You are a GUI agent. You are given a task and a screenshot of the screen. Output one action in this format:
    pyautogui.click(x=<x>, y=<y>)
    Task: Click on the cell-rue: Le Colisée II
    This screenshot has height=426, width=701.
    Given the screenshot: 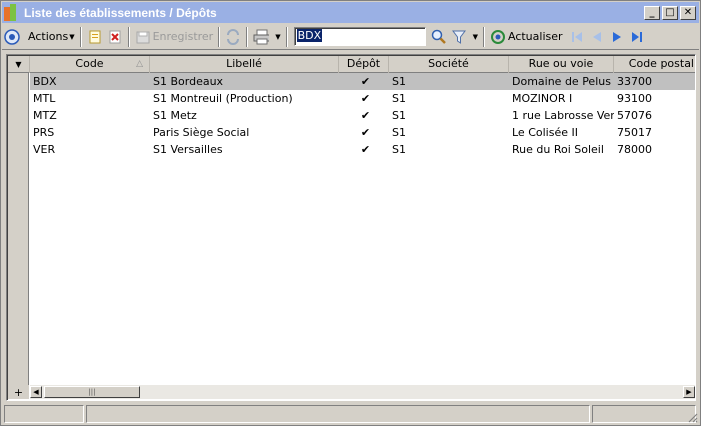 What is the action you would take?
    pyautogui.click(x=545, y=132)
    